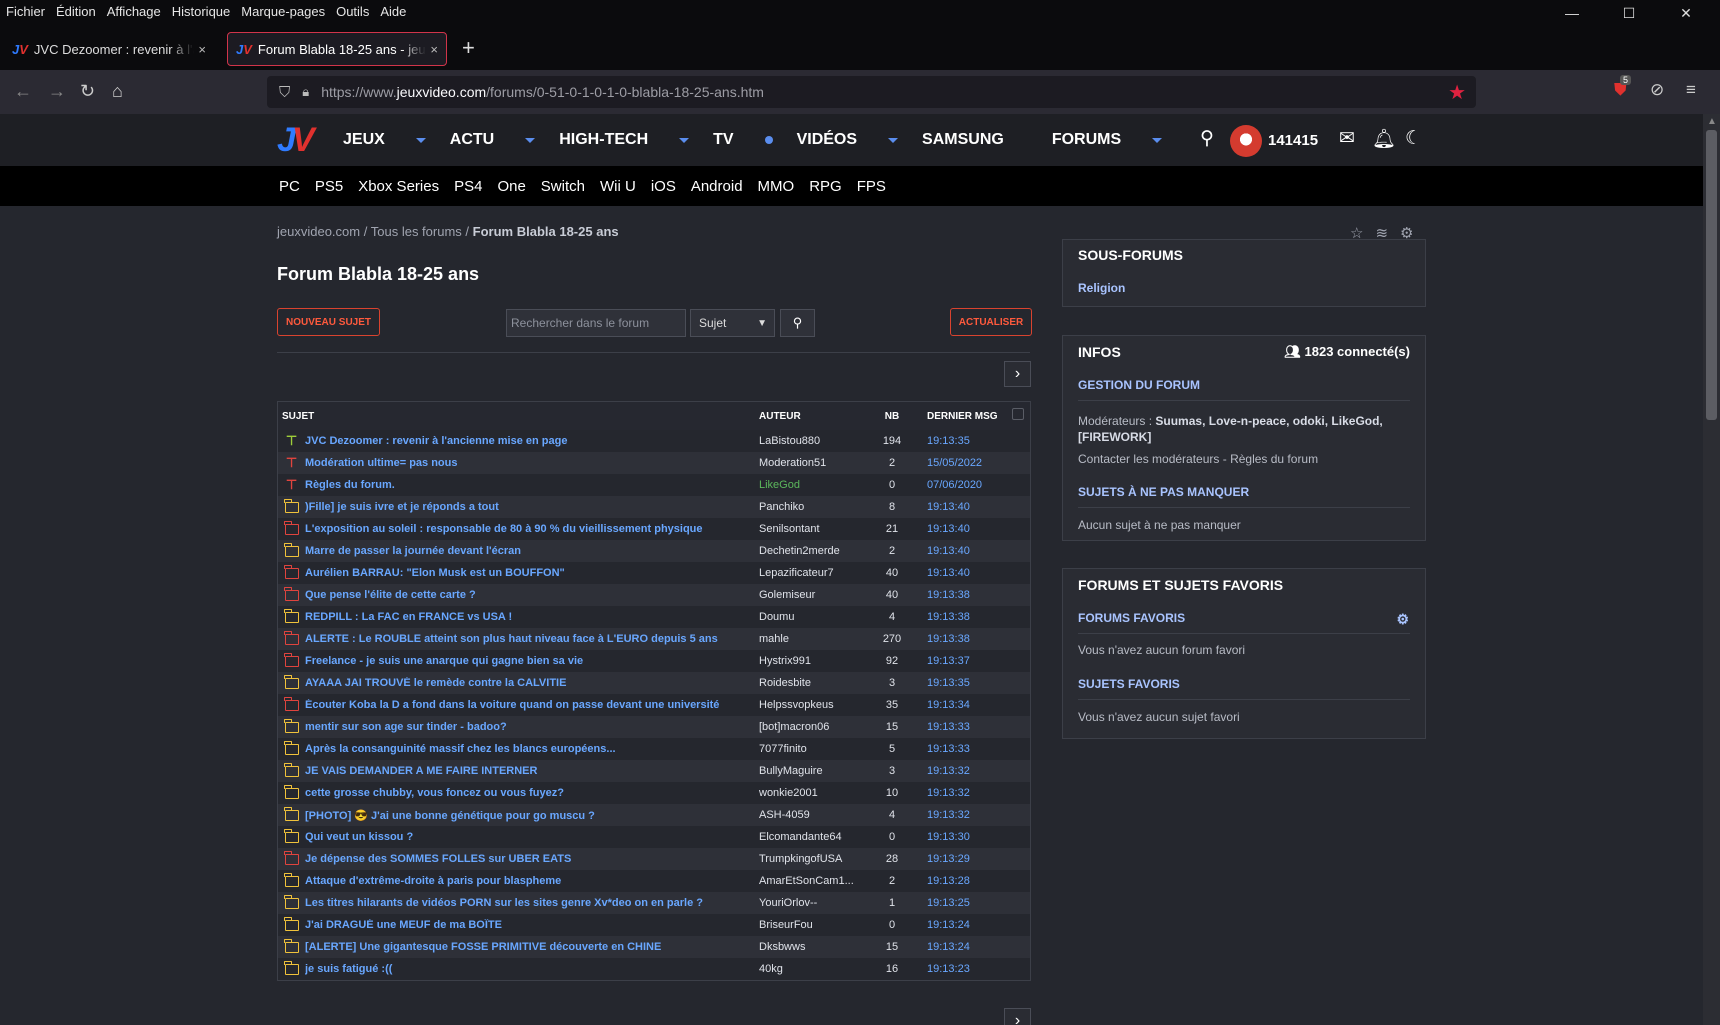 The image size is (1720, 1025). I want to click on platform-ps4: PS4, so click(468, 186).